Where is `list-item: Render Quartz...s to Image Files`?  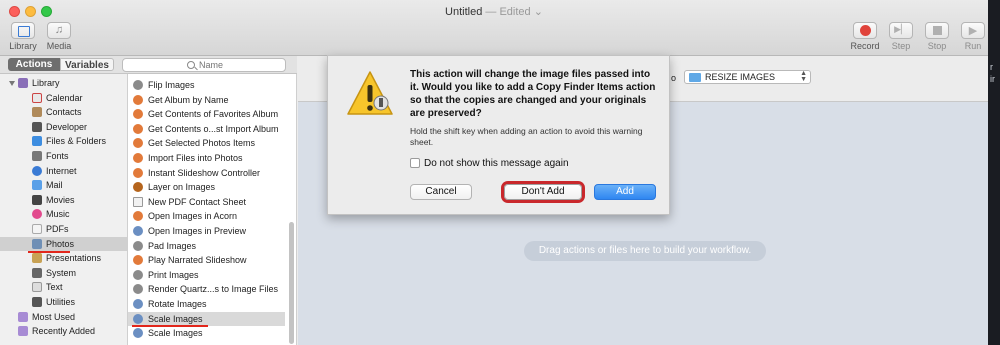 list-item: Render Quartz...s to Image Files is located at coordinates (206, 289).